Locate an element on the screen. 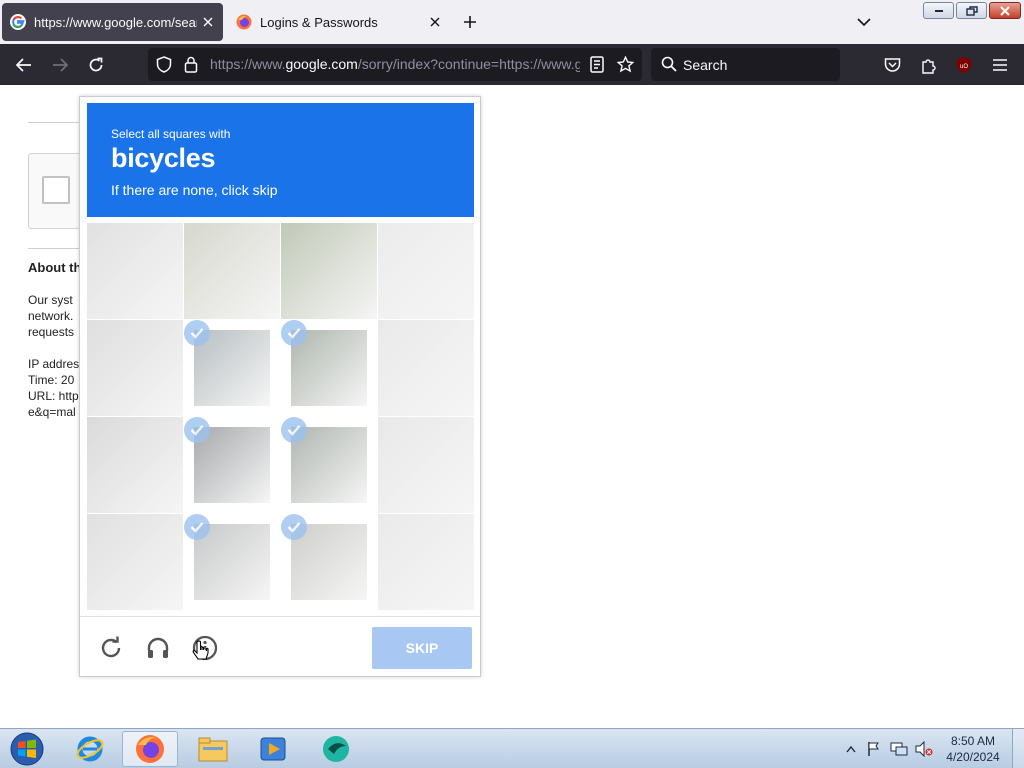 This screenshot has width=1024, height=768. media-player-icon is located at coordinates (273, 749).